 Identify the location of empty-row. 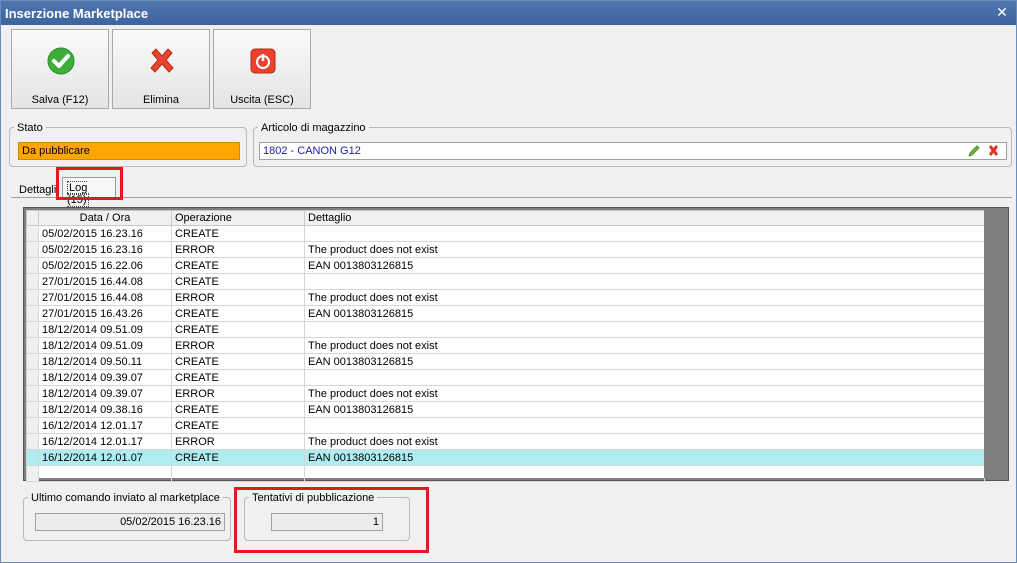
(505, 473).